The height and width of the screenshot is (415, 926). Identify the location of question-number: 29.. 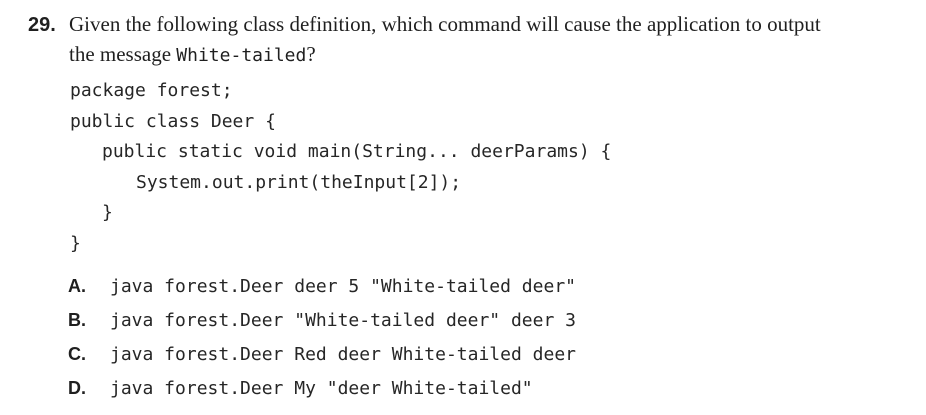
(42, 25).